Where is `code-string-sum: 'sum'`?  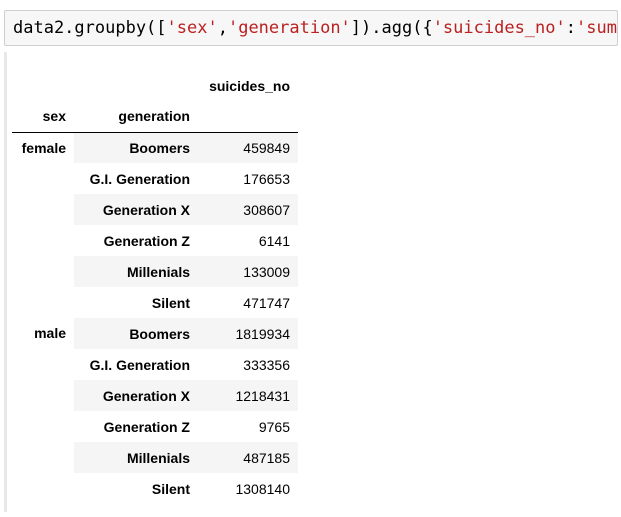
code-string-sum: 'sum' is located at coordinates (596, 28).